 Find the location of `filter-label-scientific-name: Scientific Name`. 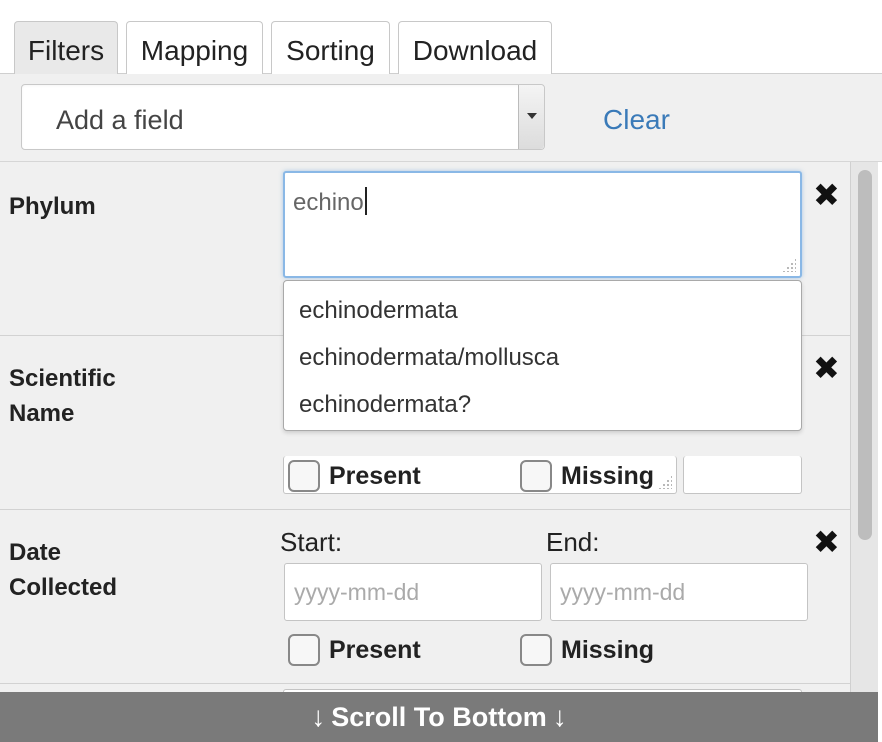

filter-label-scientific-name: Scientific Name is located at coordinates (62, 396).